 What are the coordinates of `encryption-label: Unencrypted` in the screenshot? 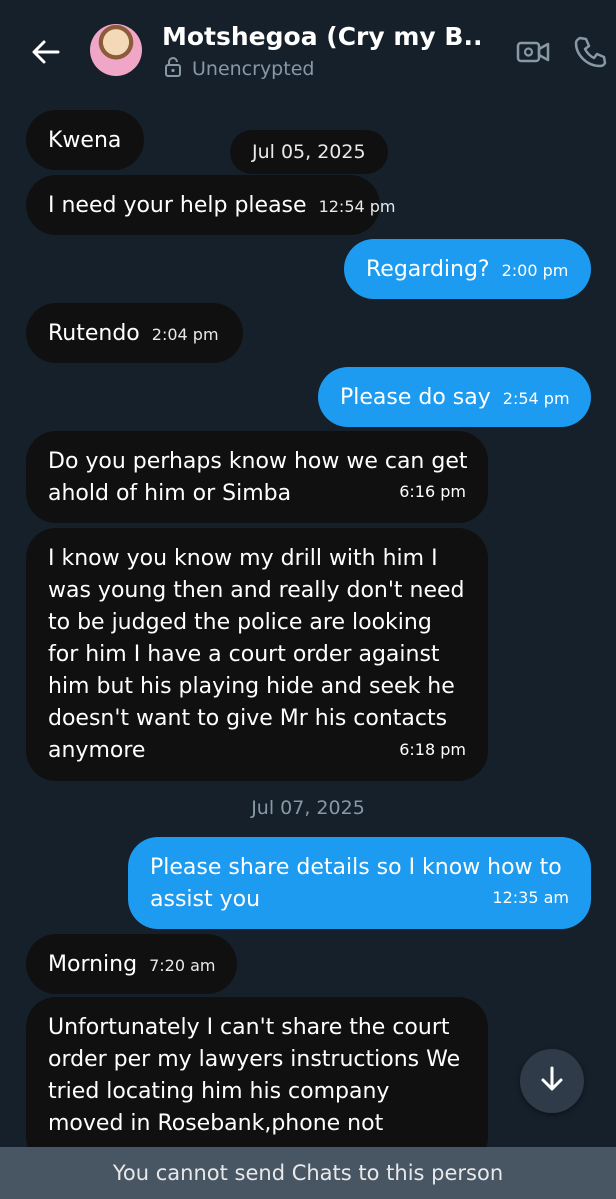 It's located at (253, 69).